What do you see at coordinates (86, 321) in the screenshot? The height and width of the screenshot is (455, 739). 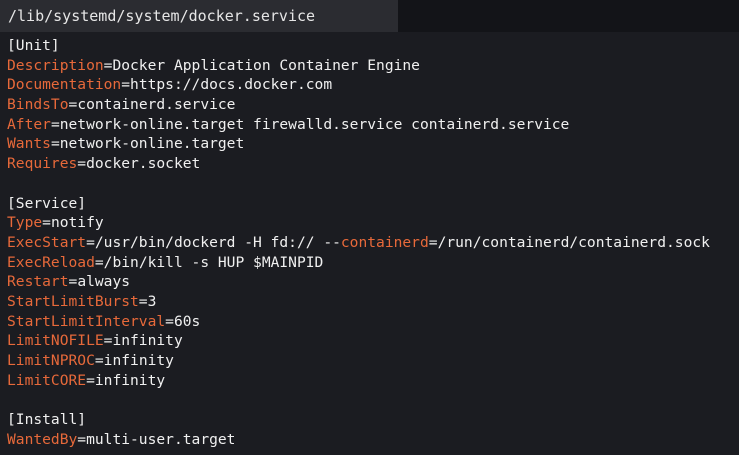 I see `config-key: StartLimitInterval` at bounding box center [86, 321].